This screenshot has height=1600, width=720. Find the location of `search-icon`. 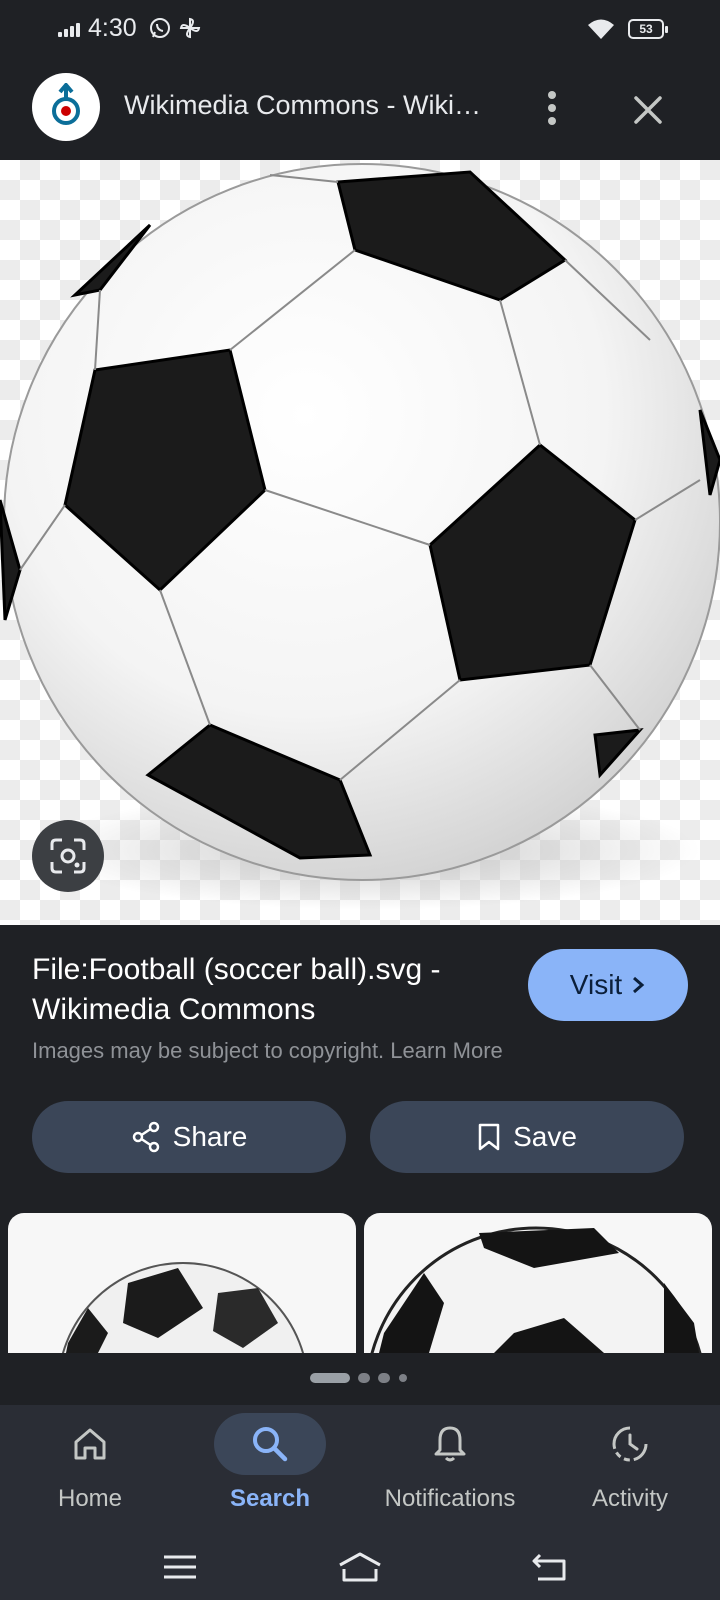

search-icon is located at coordinates (270, 1444).